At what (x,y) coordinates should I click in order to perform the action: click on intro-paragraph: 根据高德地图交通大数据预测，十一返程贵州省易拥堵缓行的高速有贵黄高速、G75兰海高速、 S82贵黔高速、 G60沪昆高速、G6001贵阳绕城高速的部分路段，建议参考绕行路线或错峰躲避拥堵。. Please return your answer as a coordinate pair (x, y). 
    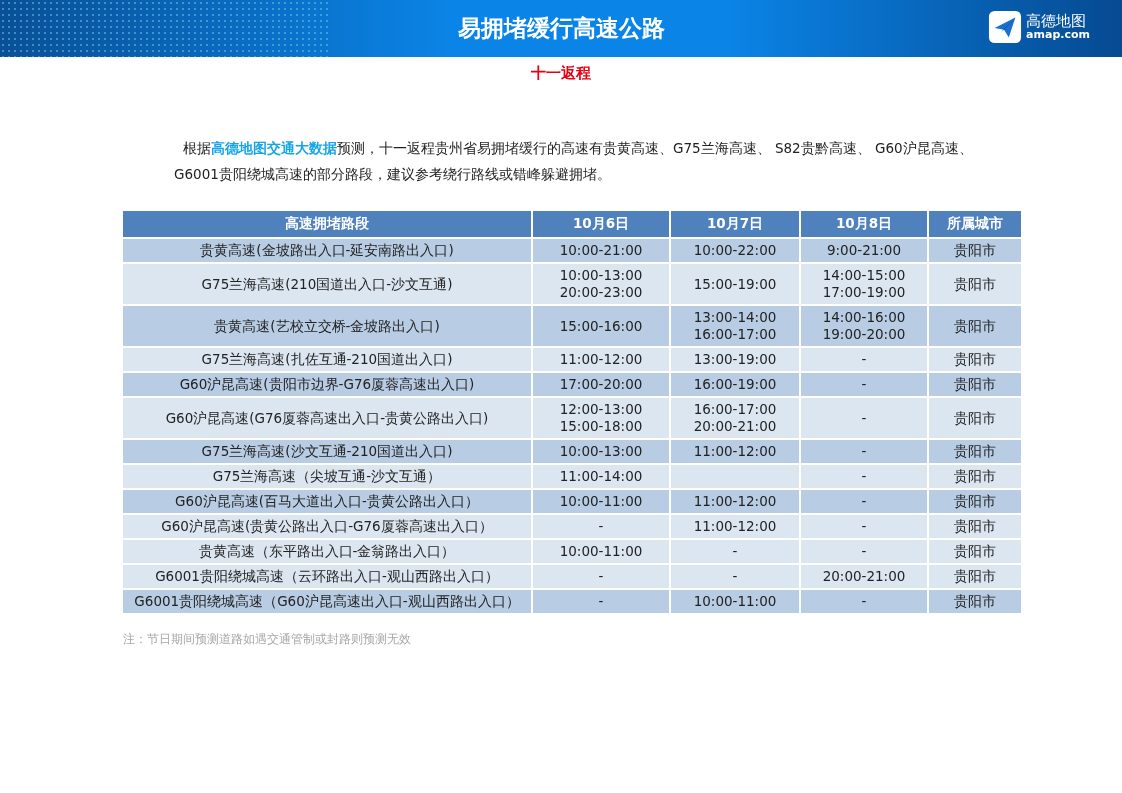
    Looking at the image, I should click on (574, 161).